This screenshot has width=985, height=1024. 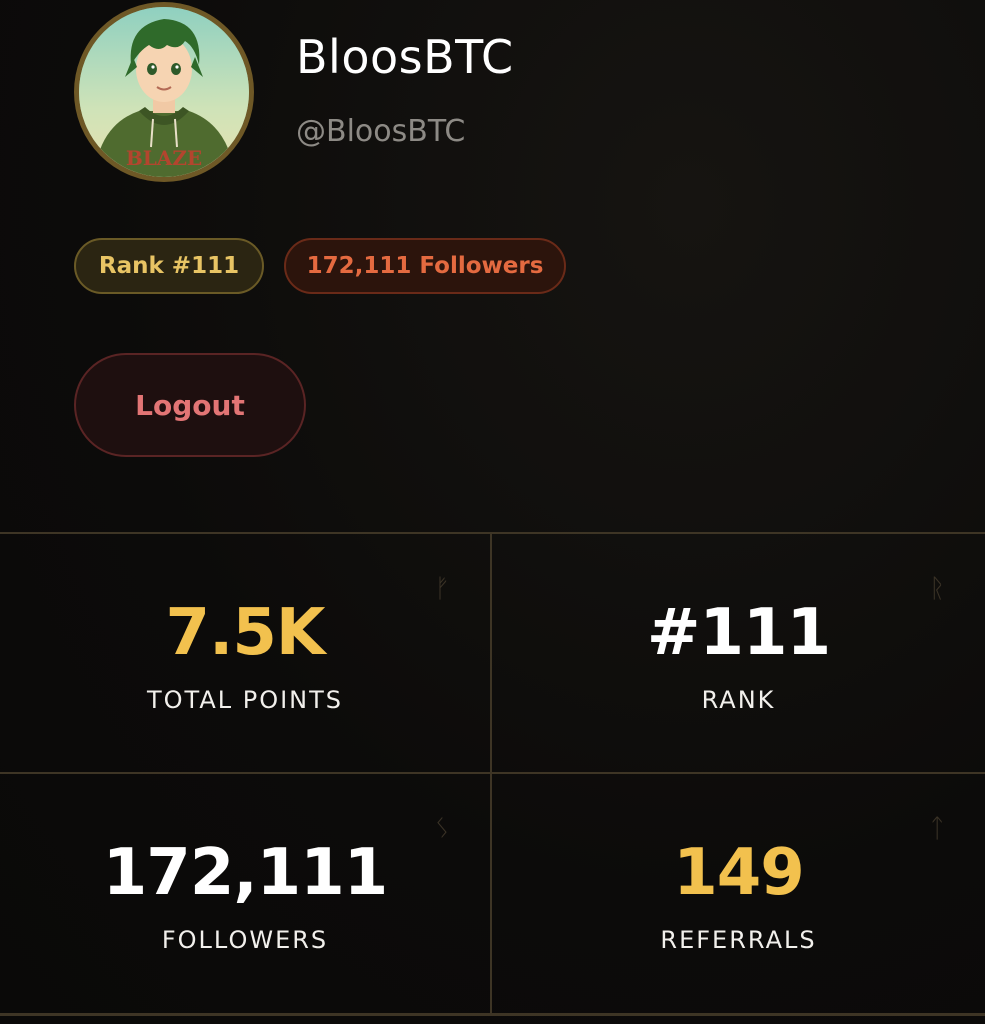 I want to click on stat-card-referrals: ᛏ 149 REFERRALS, so click(x=738, y=894).